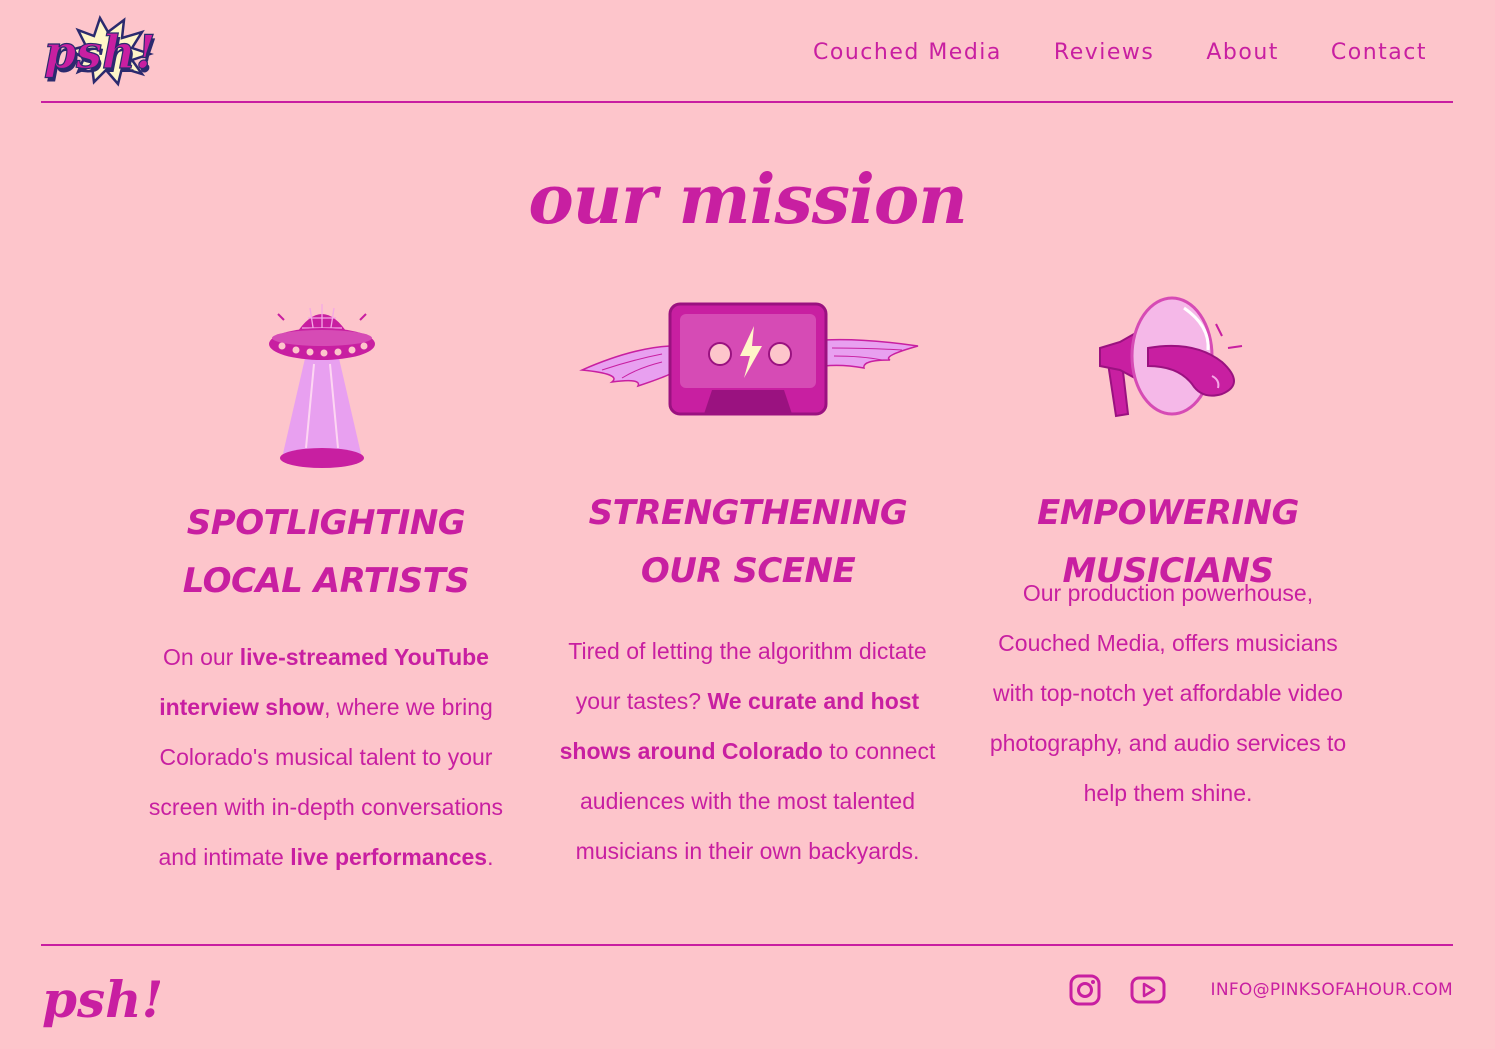  I want to click on main-nav: Couched Media Reviews About Contact, so click(1120, 52).